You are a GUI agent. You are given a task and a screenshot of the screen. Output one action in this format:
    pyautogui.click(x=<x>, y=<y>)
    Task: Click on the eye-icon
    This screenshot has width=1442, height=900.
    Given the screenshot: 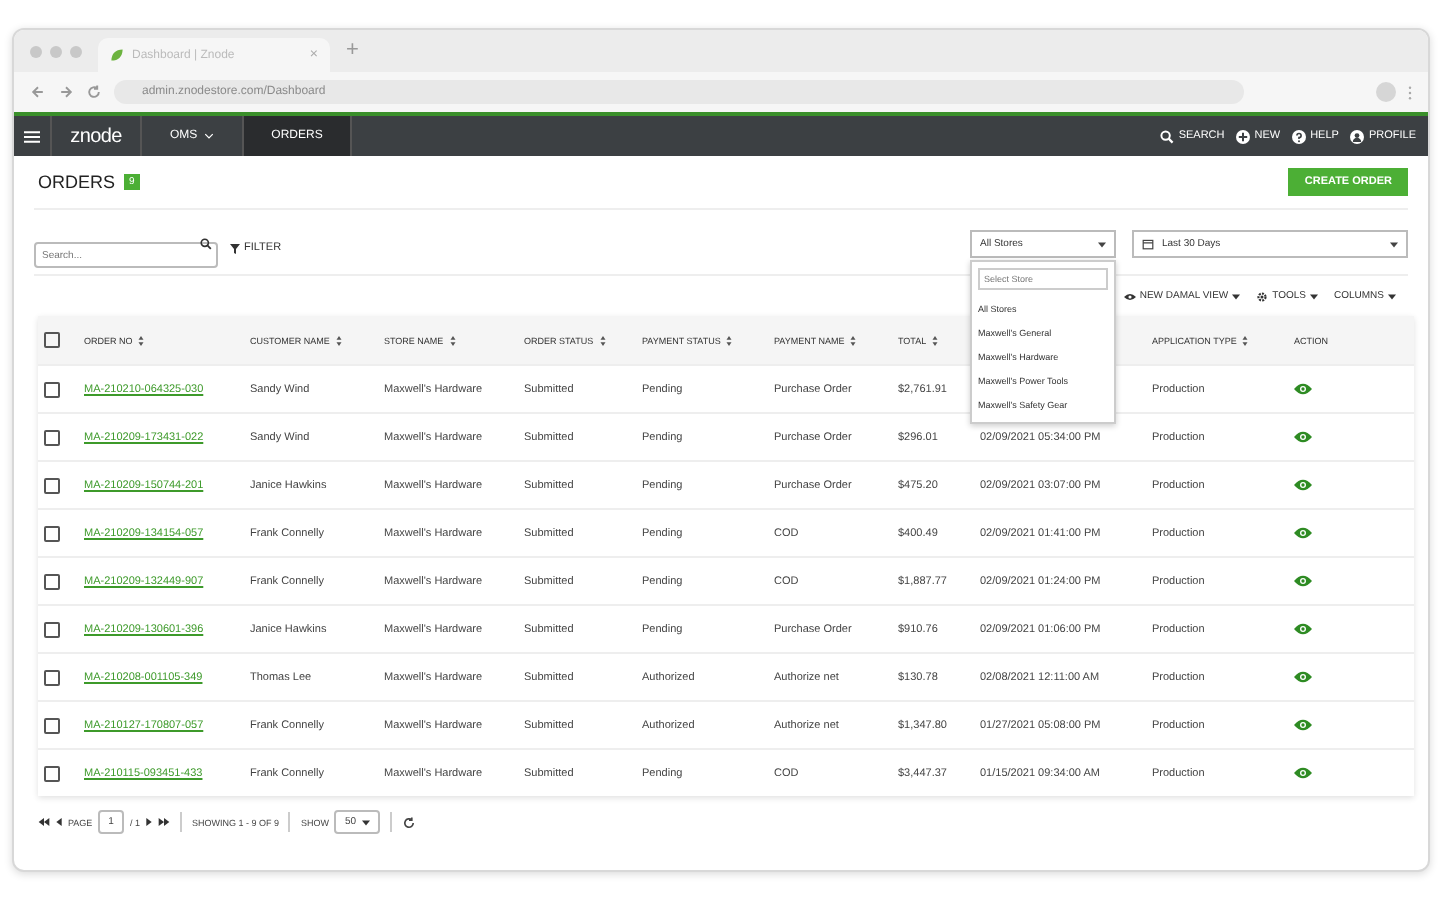 What is the action you would take?
    pyautogui.click(x=1129, y=296)
    